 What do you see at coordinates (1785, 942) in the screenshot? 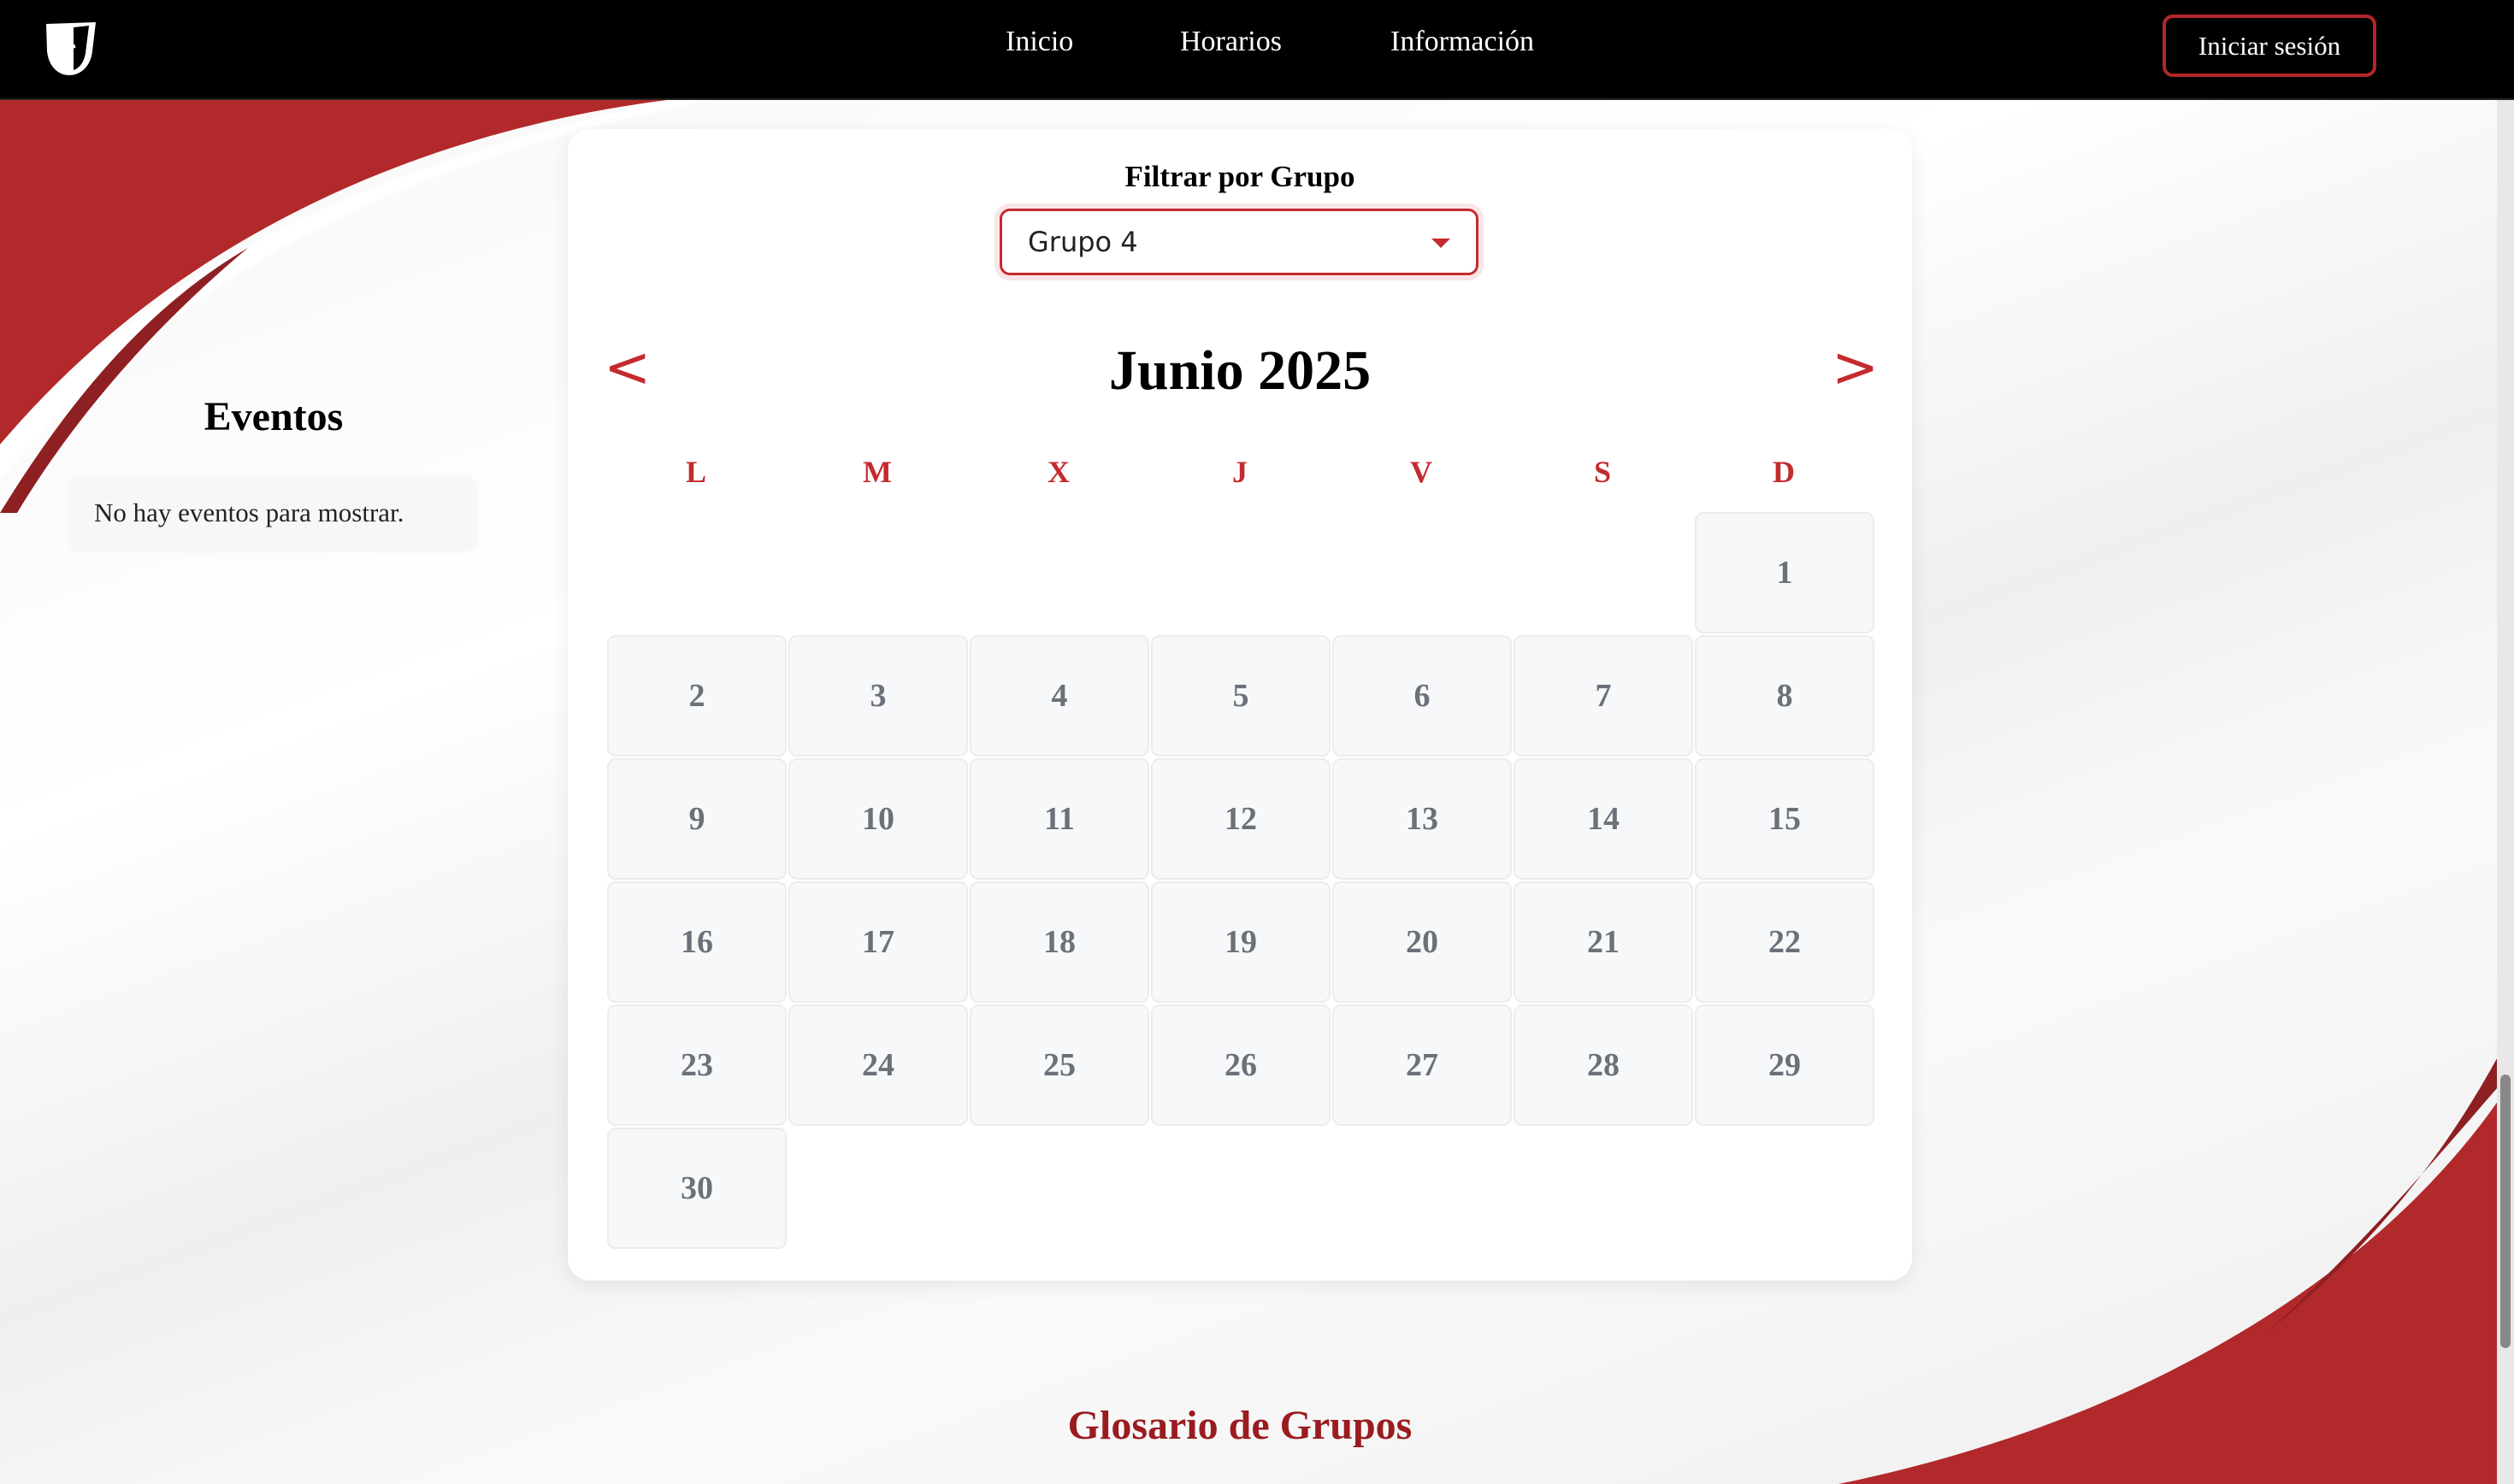
I see `calendar-day: 22` at bounding box center [1785, 942].